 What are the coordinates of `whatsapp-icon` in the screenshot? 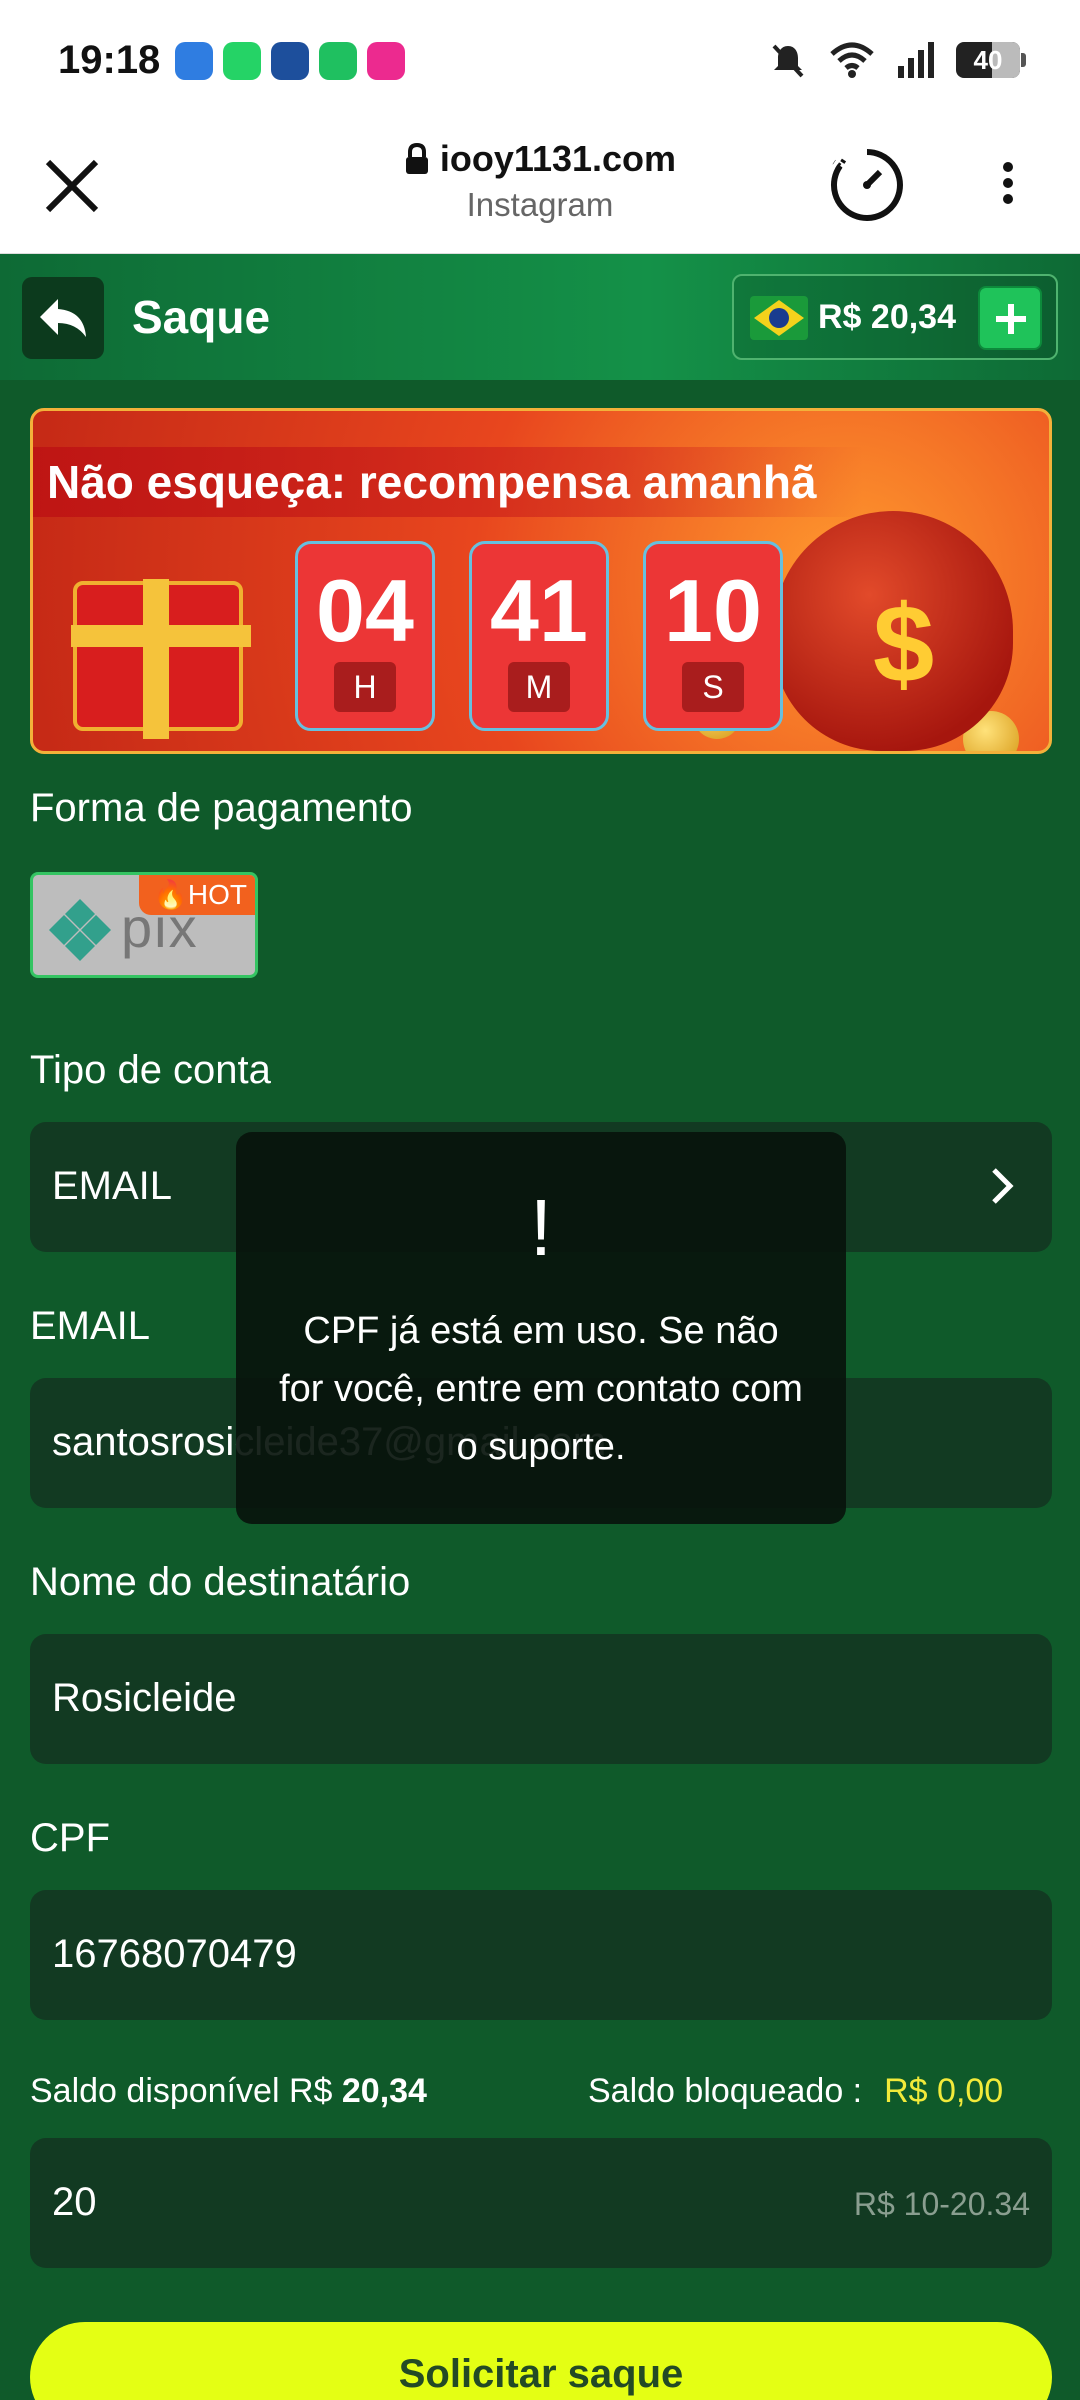 It's located at (242, 61).